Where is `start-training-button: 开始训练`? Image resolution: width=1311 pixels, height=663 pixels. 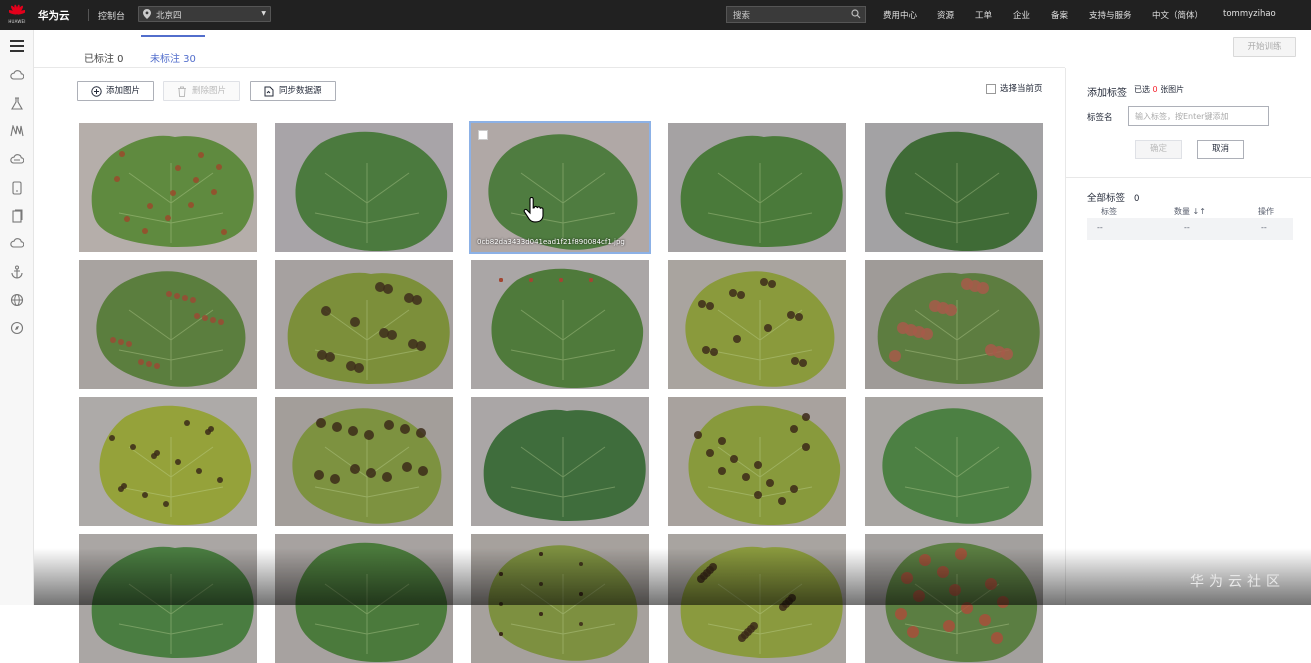 start-training-button: 开始训练 is located at coordinates (1264, 47).